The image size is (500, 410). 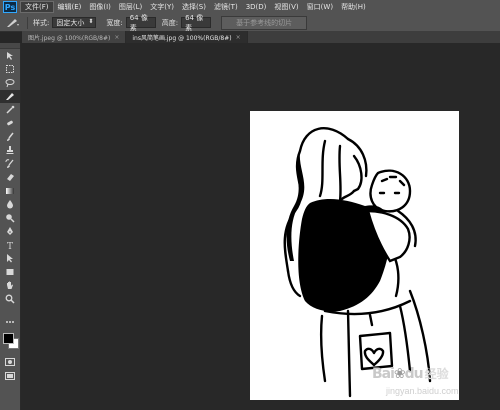 I want to click on style-value: 固定大小, so click(x=70, y=22).